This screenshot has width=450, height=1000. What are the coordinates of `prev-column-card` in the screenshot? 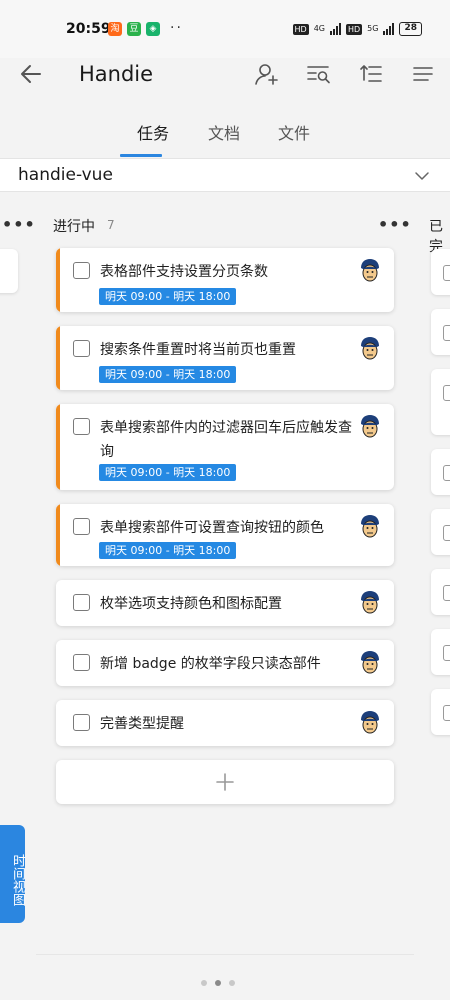 It's located at (9, 271).